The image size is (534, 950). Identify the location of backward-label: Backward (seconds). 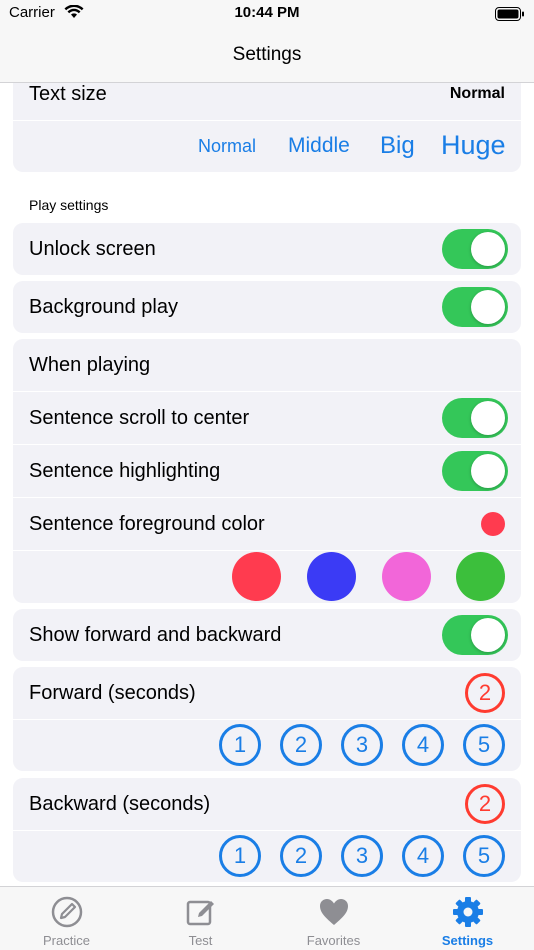
(120, 804).